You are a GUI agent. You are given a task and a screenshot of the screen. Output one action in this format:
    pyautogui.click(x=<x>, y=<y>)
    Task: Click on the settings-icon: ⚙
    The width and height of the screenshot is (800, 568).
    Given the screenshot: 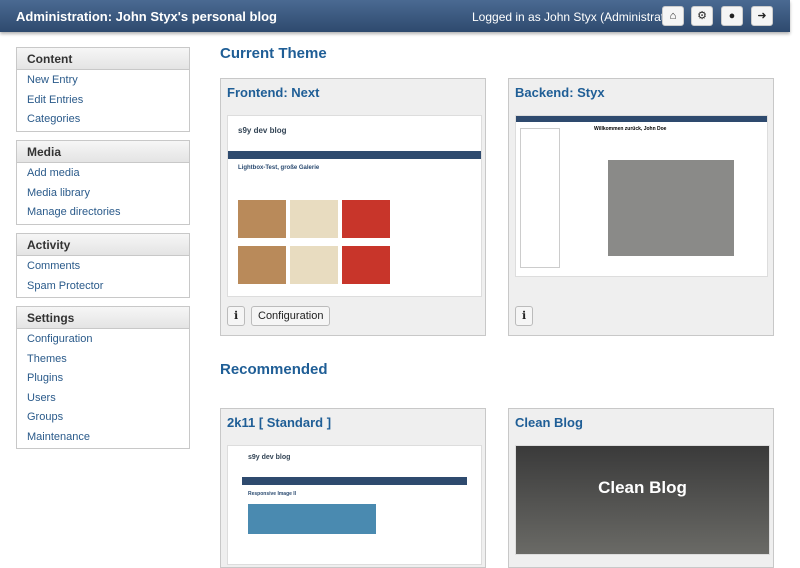 What is the action you would take?
    pyautogui.click(x=702, y=16)
    